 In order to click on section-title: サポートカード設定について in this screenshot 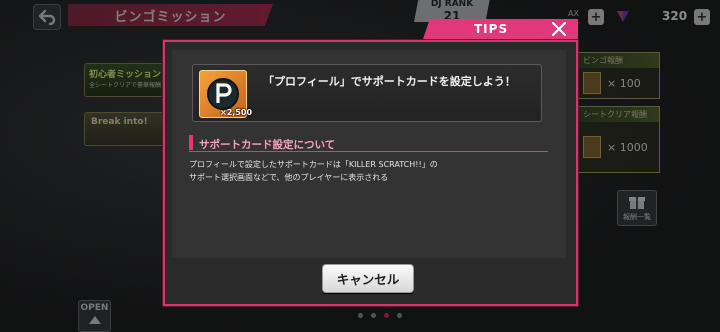, I will do `click(267, 145)`.